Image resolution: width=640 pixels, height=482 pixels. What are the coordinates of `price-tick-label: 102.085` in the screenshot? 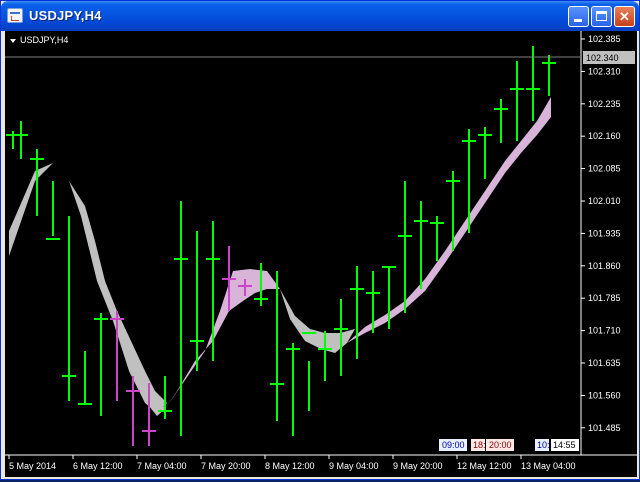 It's located at (604, 169).